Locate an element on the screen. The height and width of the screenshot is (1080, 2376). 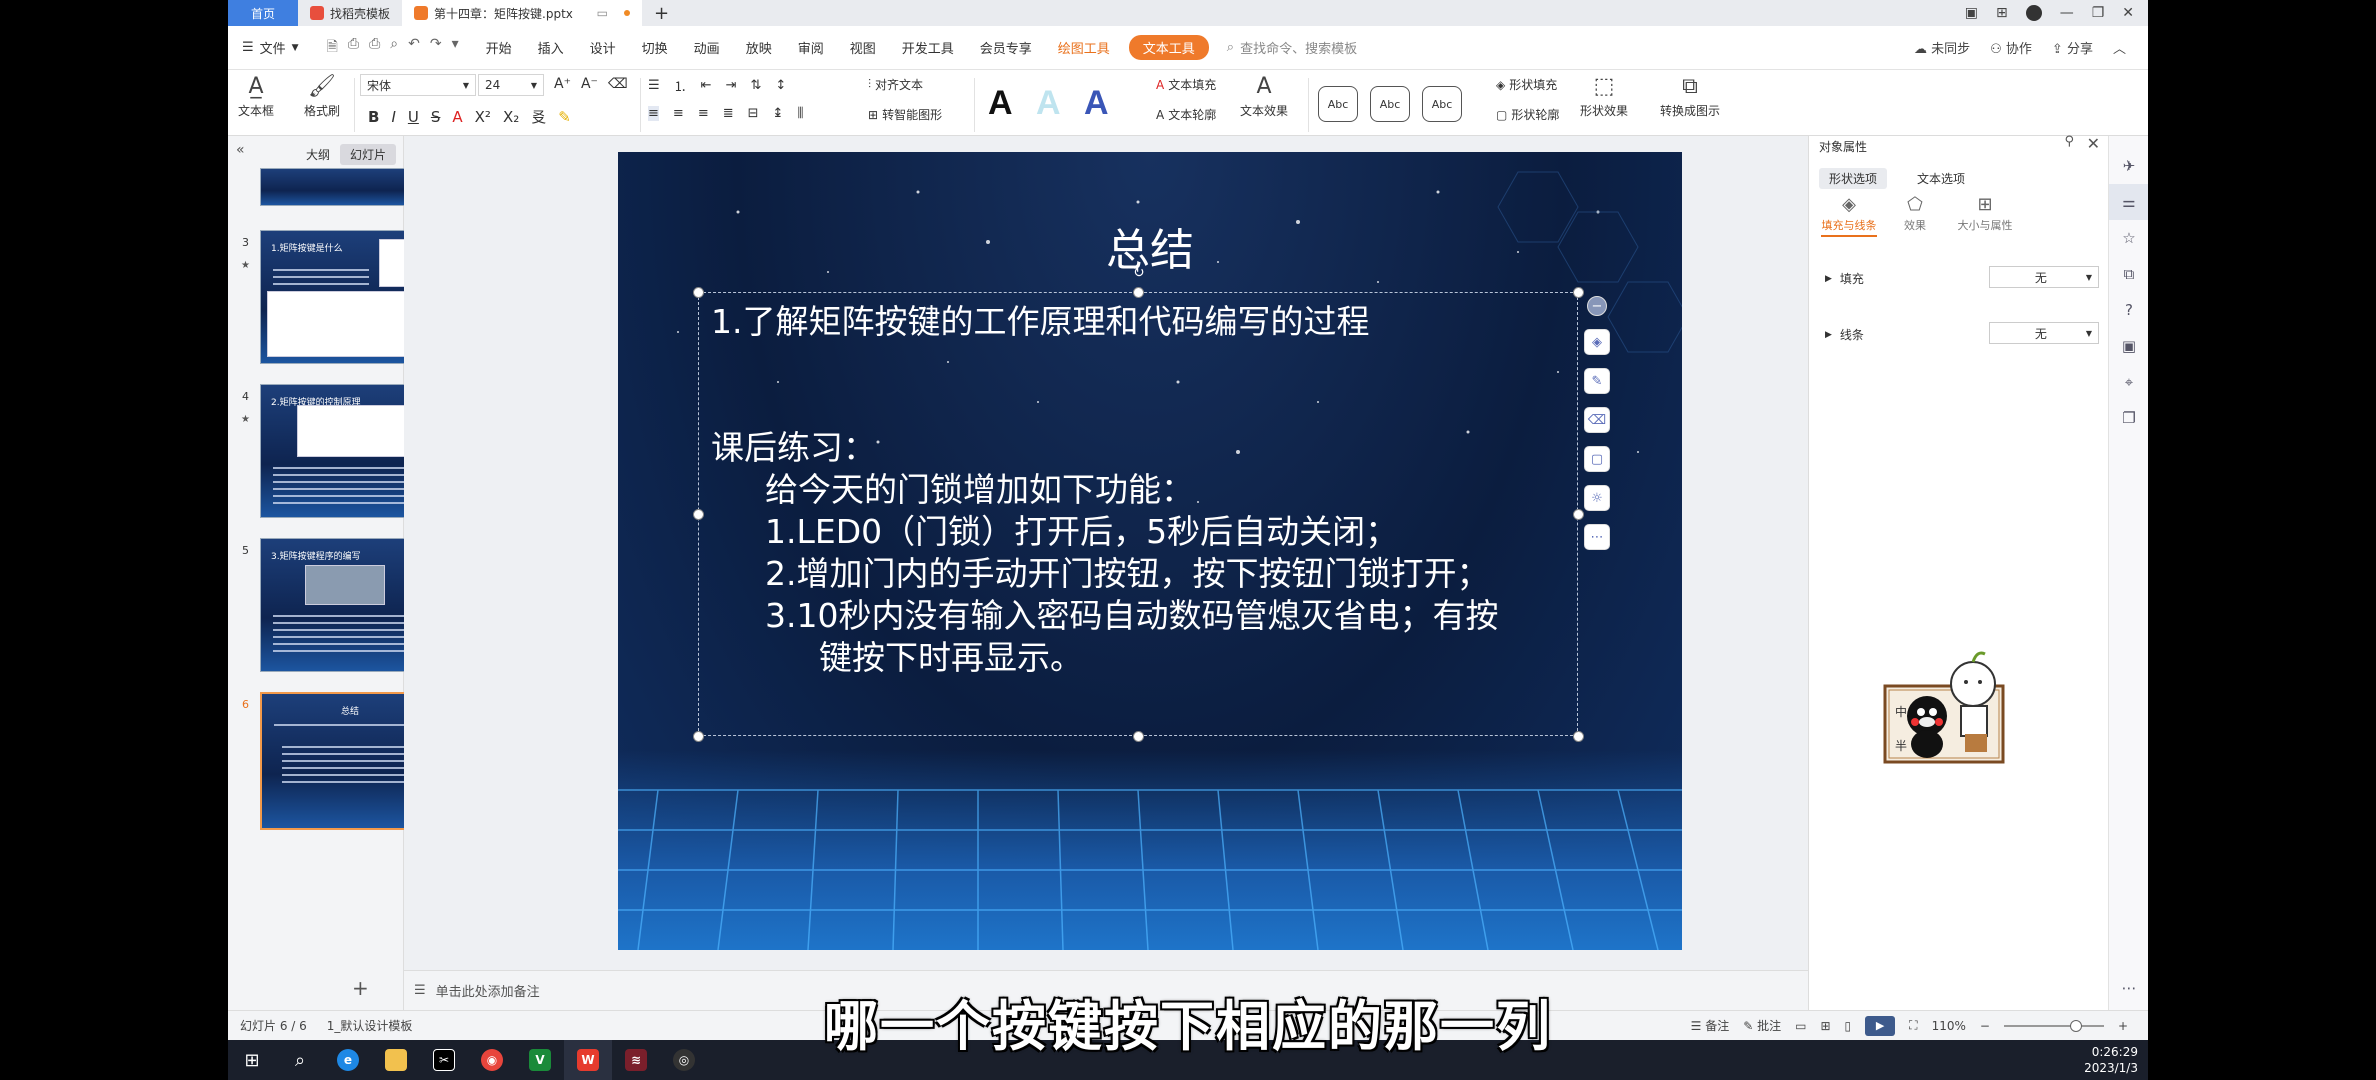
text-direction-icon: ⇅ is located at coordinates (755, 85).